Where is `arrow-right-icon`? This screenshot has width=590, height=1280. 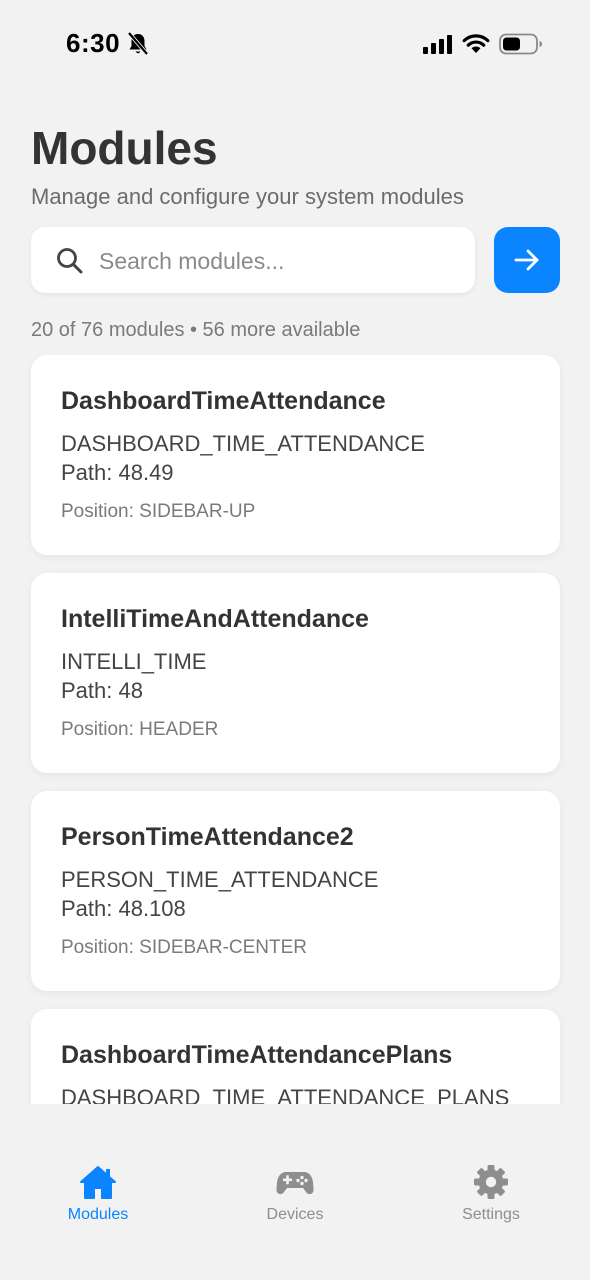
arrow-right-icon is located at coordinates (526, 260).